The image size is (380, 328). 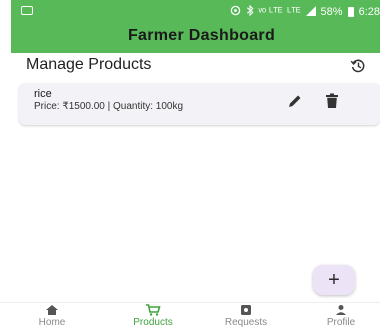 I want to click on cart-icon, so click(x=153, y=310).